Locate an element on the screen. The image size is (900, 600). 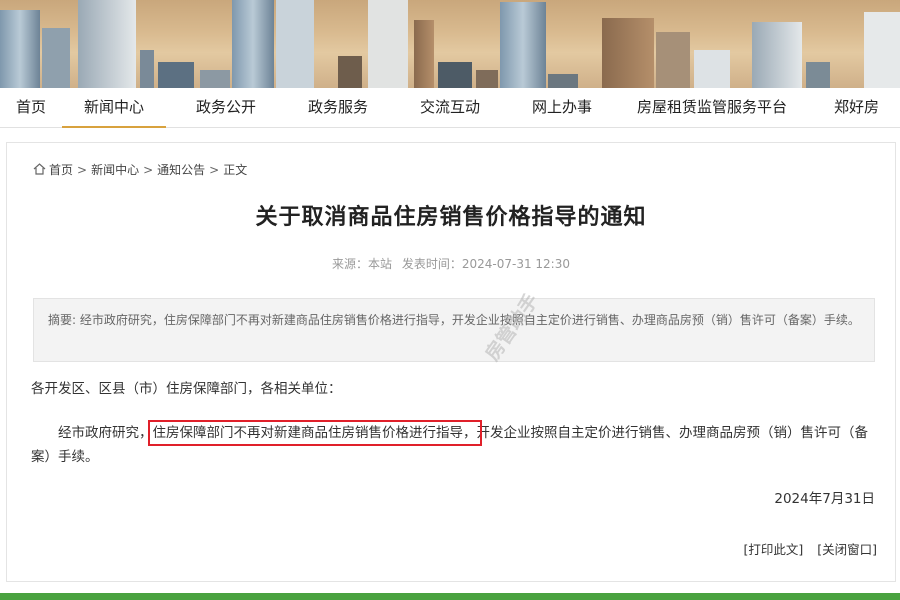
nav-item-interaction: 交流互动 is located at coordinates (450, 108).